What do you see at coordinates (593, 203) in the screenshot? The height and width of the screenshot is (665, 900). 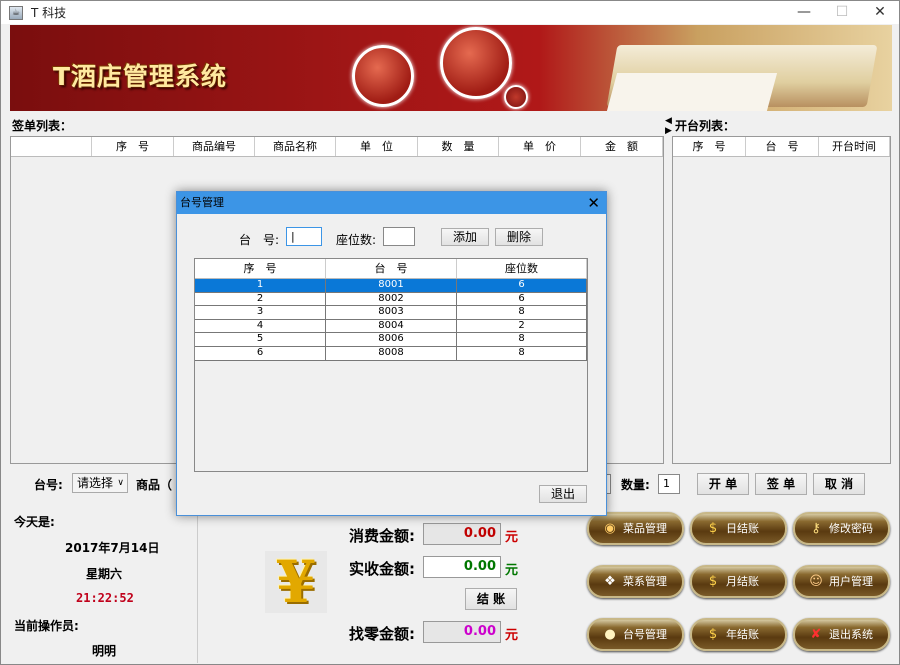 I see `dialog-close-icon: ✕` at bounding box center [593, 203].